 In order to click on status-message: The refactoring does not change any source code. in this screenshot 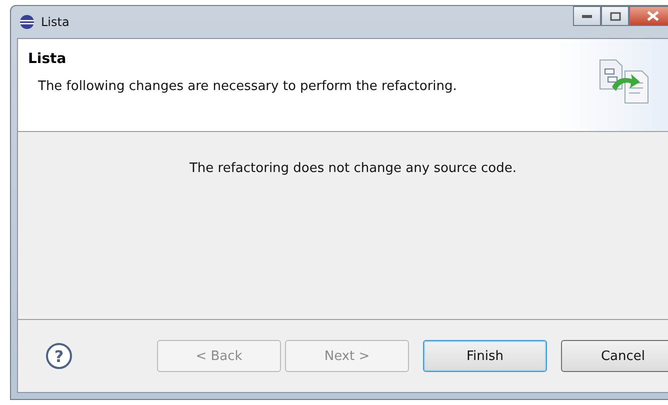, I will do `click(352, 169)`.